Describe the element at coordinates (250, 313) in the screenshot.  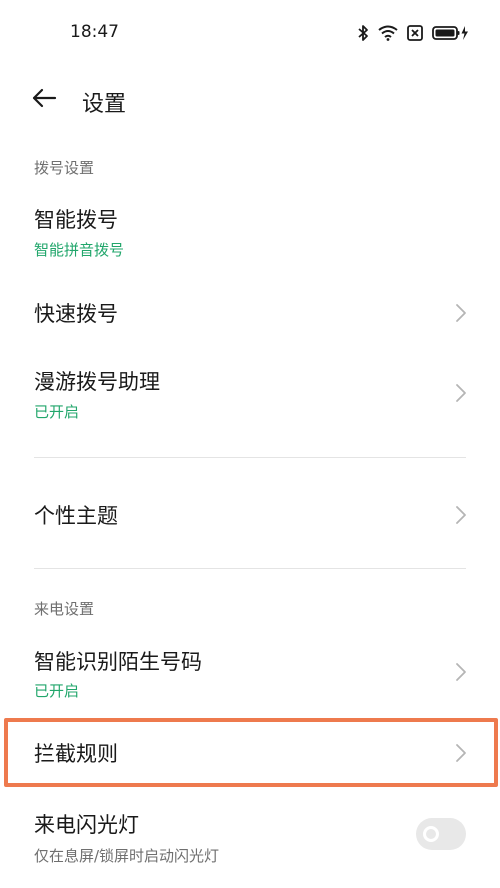
I see `row-speed-dial: 快速拨号` at that location.